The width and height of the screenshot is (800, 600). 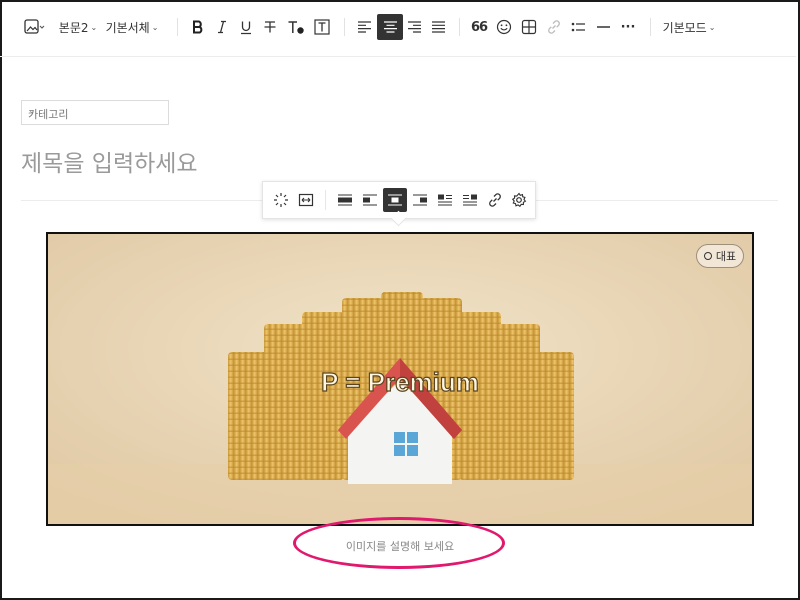 I want to click on more-options-button: ···, so click(x=628, y=27).